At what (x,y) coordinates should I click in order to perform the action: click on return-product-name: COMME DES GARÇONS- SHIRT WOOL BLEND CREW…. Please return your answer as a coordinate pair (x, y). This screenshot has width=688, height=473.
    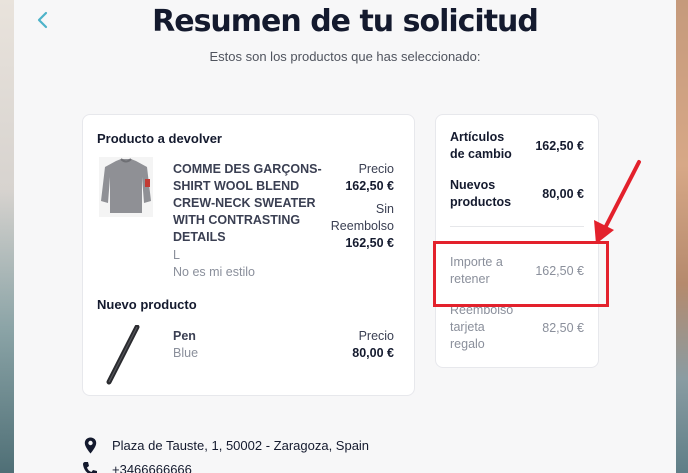
    Looking at the image, I should click on (247, 203).